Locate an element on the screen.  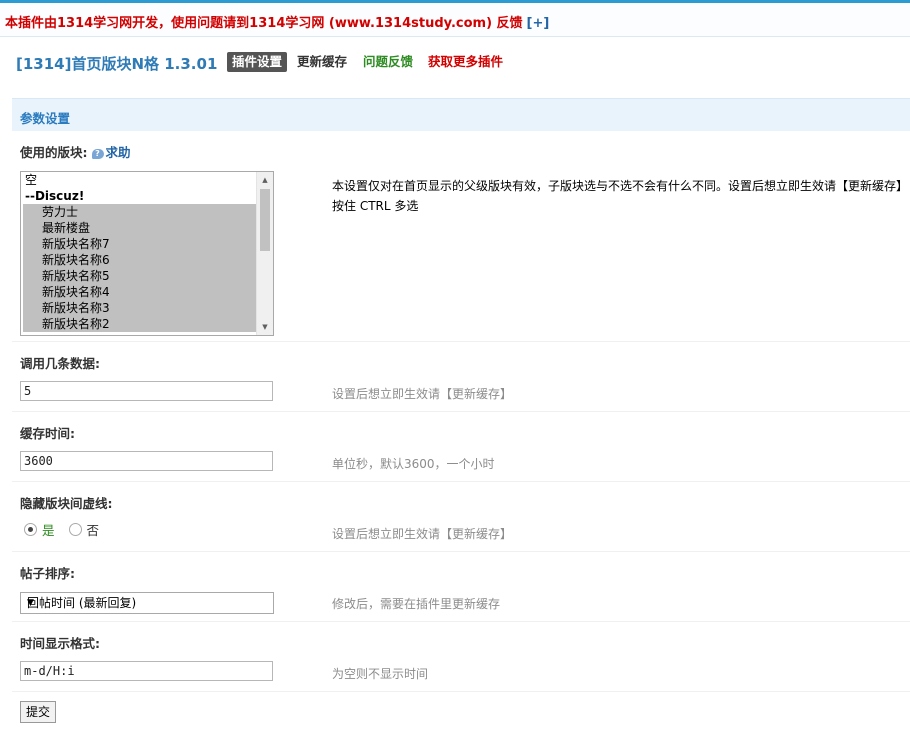
notice-expand-toggle: [+] is located at coordinates (538, 23).